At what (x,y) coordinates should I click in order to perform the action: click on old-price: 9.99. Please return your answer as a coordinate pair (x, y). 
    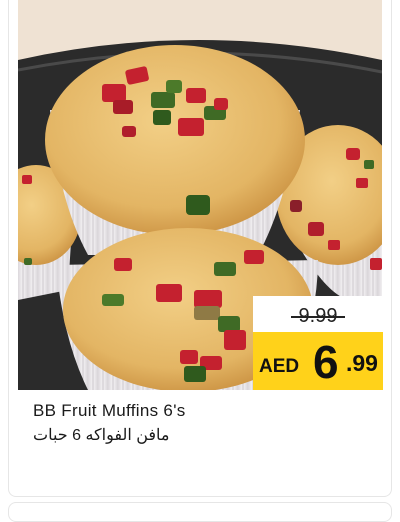
    Looking at the image, I should click on (318, 316).